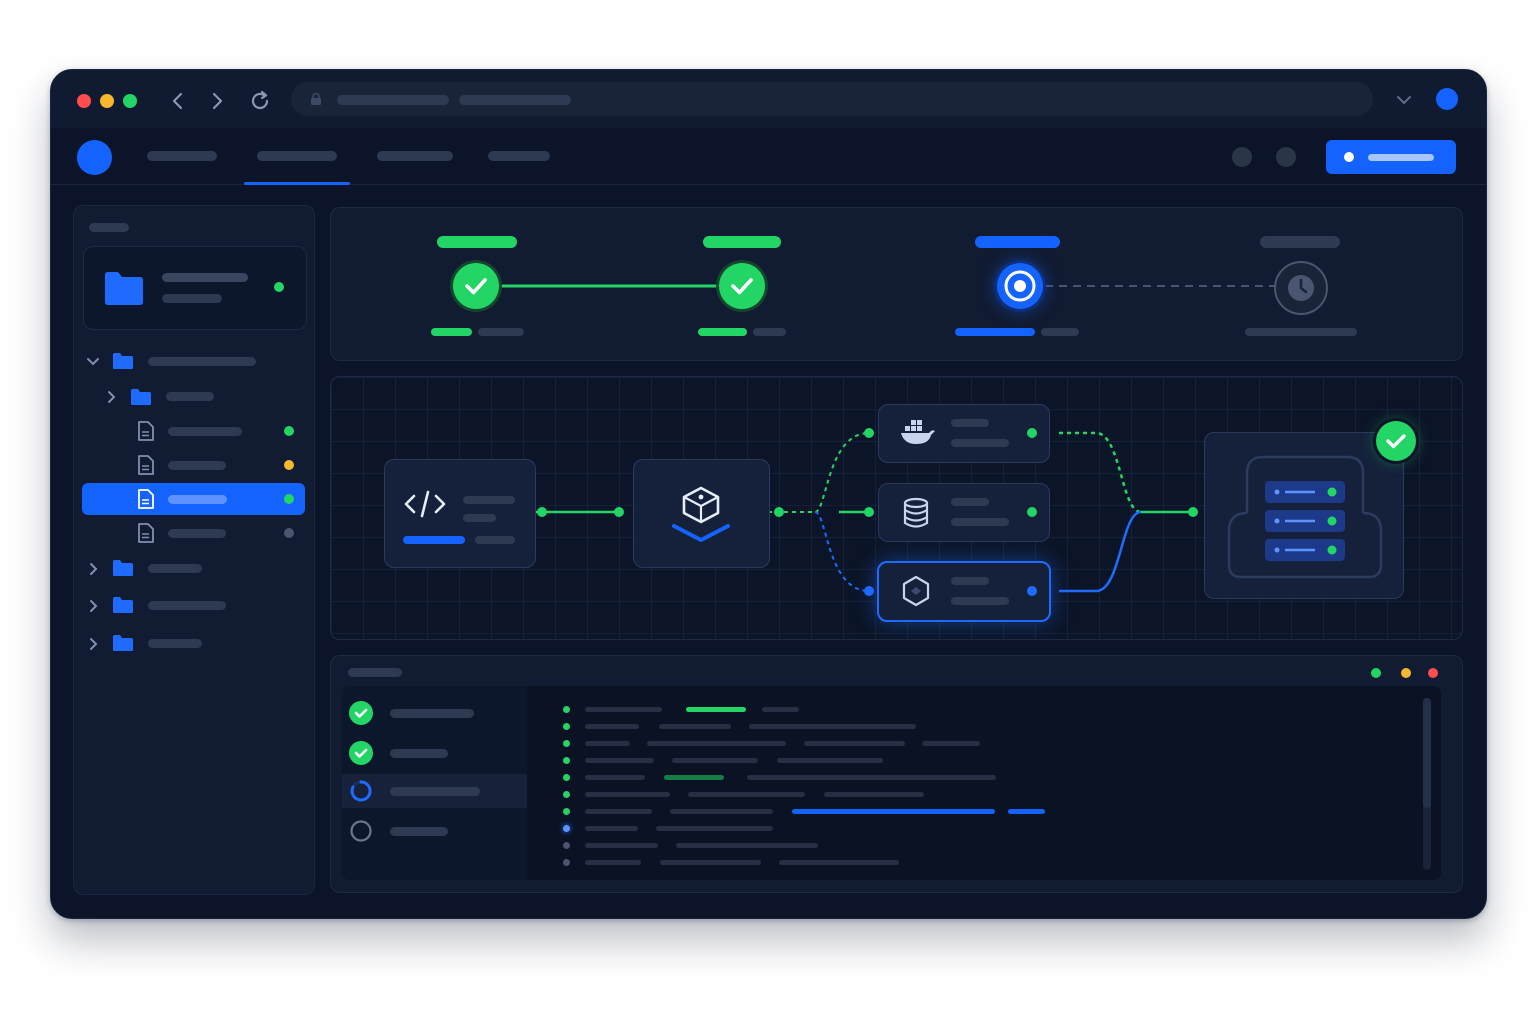 The image size is (1536, 1024). Describe the element at coordinates (1433, 673) in the screenshot. I see `window-dot-red` at that location.